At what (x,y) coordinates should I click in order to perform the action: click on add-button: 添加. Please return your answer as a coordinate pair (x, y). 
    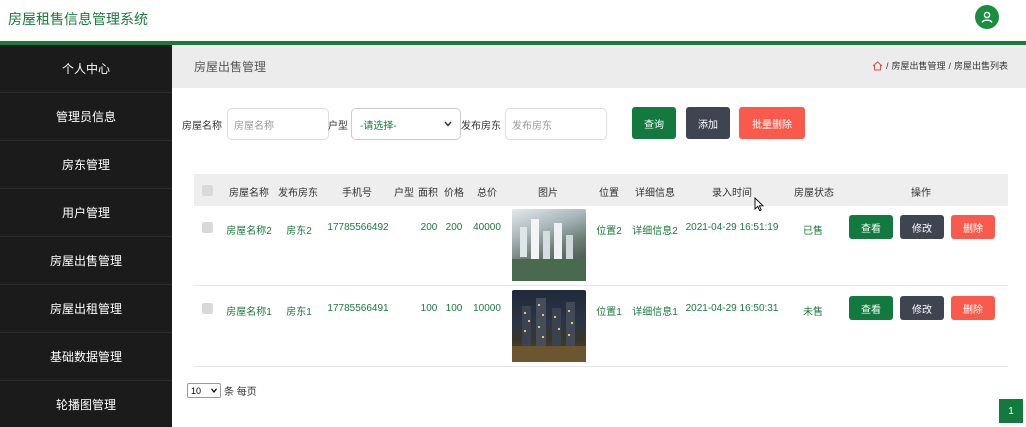
    Looking at the image, I should click on (708, 123).